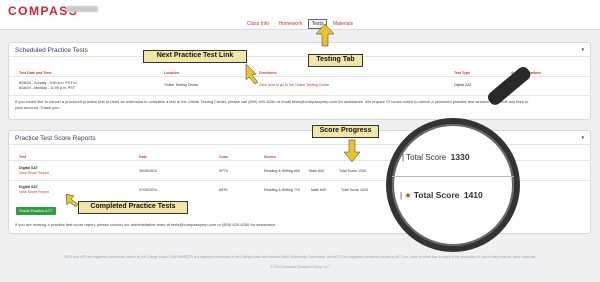  What do you see at coordinates (453, 185) in the screenshot?
I see `magnifier-lens: | Total Score 1330 | ★ Total Score 1410` at bounding box center [453, 185].